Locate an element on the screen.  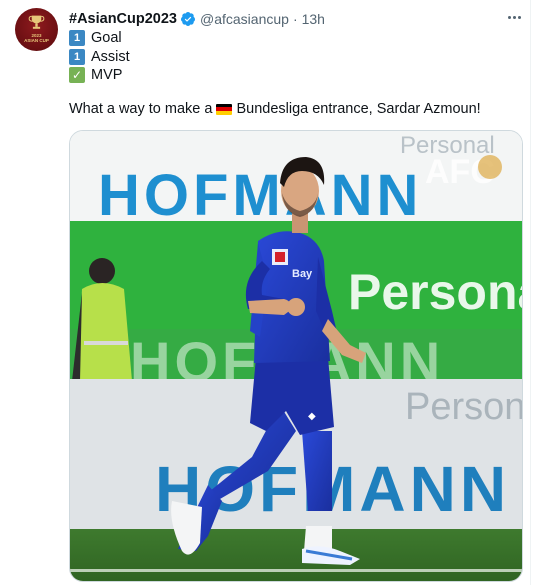
verified-badge-icon is located at coordinates (187, 19).